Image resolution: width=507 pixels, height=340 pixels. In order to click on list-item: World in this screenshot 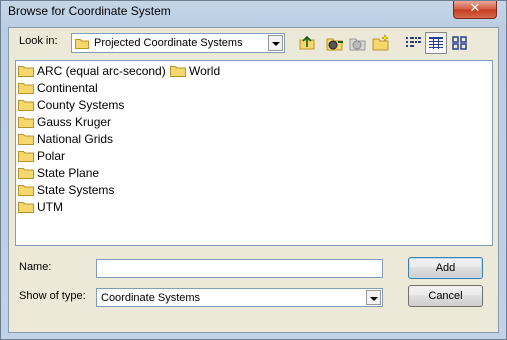, I will do `click(195, 71)`.